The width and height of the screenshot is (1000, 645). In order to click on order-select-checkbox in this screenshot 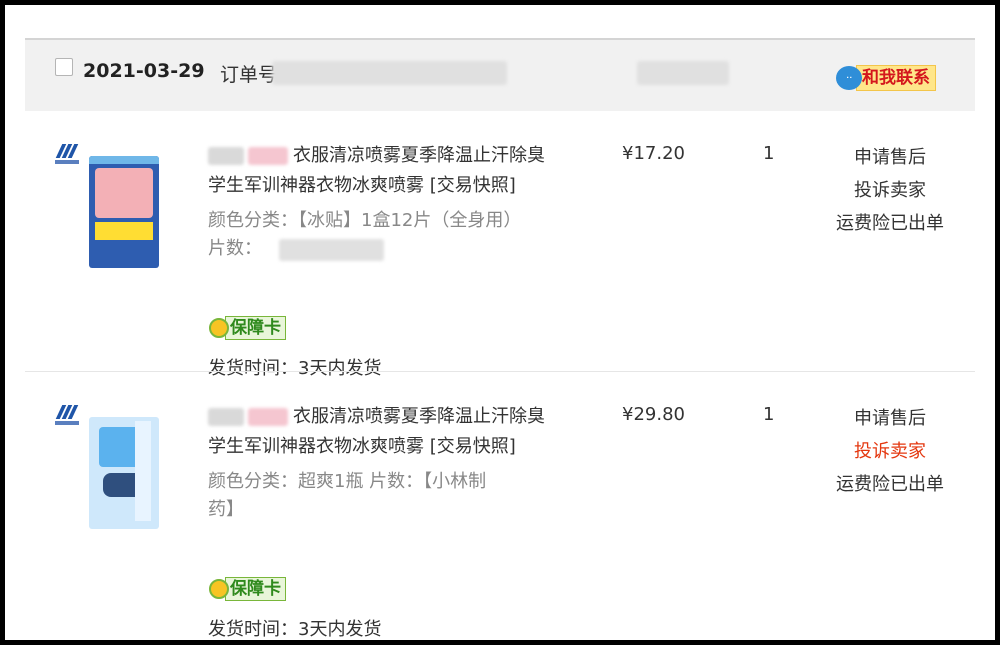, I will do `click(64, 67)`.